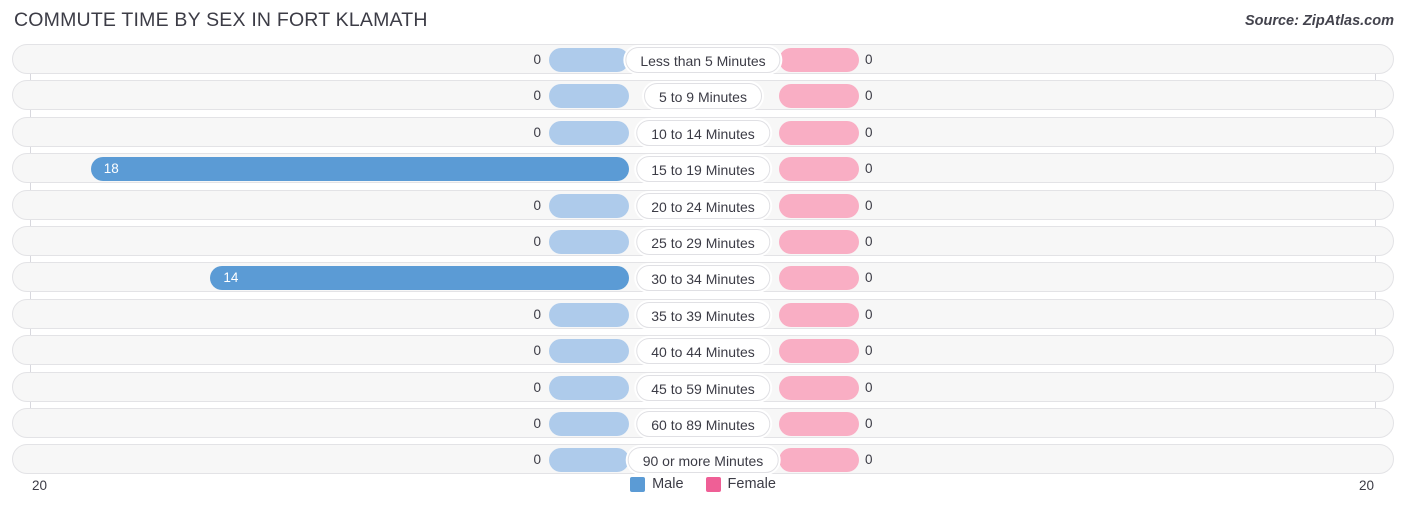 The image size is (1406, 522). I want to click on chart-footer: 20 Male Female 20, so click(703, 491).